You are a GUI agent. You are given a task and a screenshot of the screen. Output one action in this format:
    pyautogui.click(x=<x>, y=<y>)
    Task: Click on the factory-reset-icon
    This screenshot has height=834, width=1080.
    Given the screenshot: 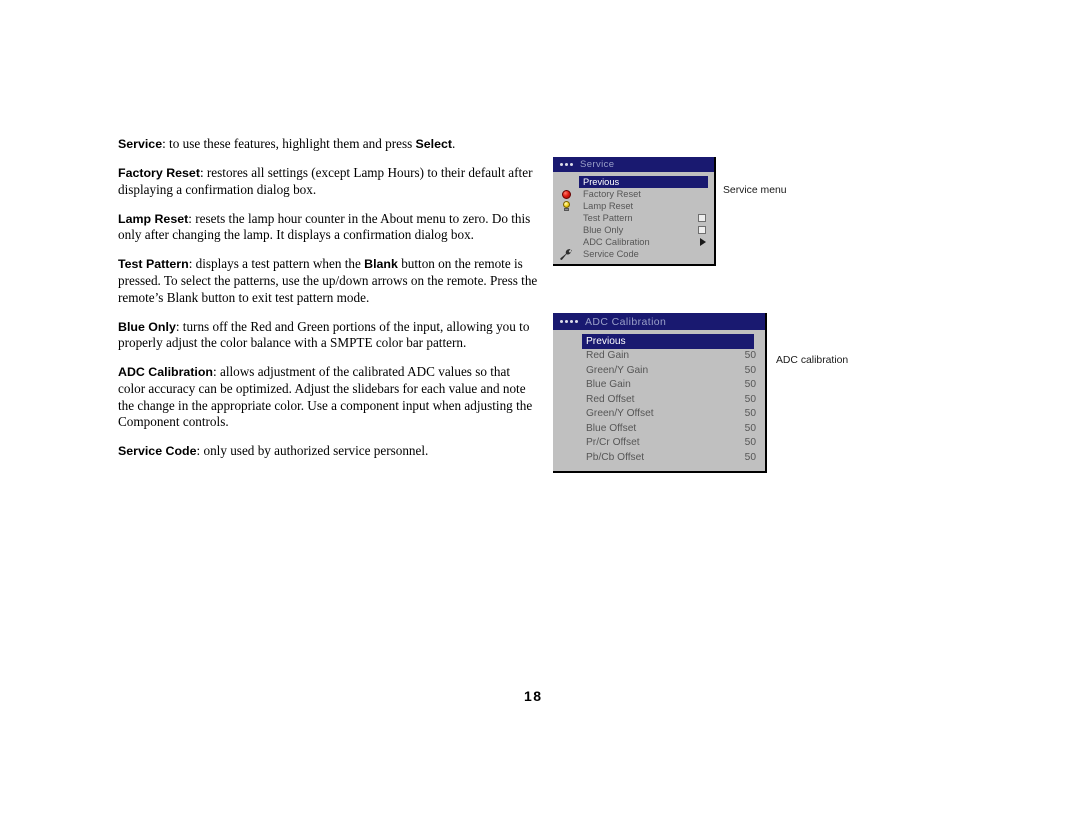 What is the action you would take?
    pyautogui.click(x=566, y=194)
    